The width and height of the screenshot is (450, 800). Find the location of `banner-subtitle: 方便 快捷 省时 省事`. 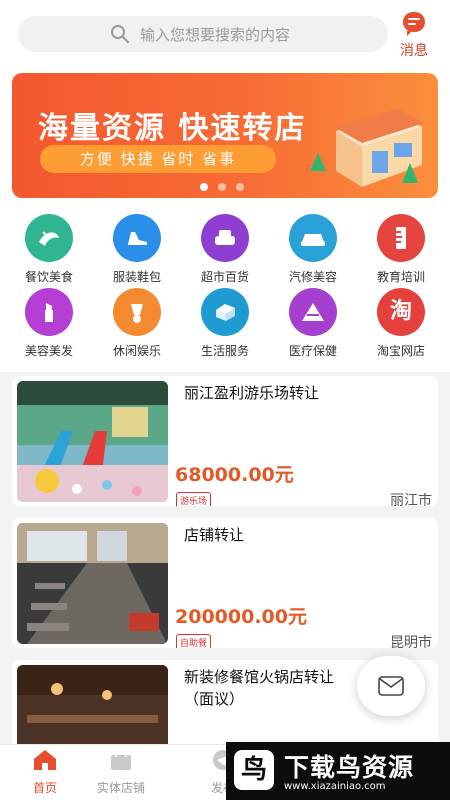

banner-subtitle: 方便 快捷 省时 省事 is located at coordinates (158, 159).